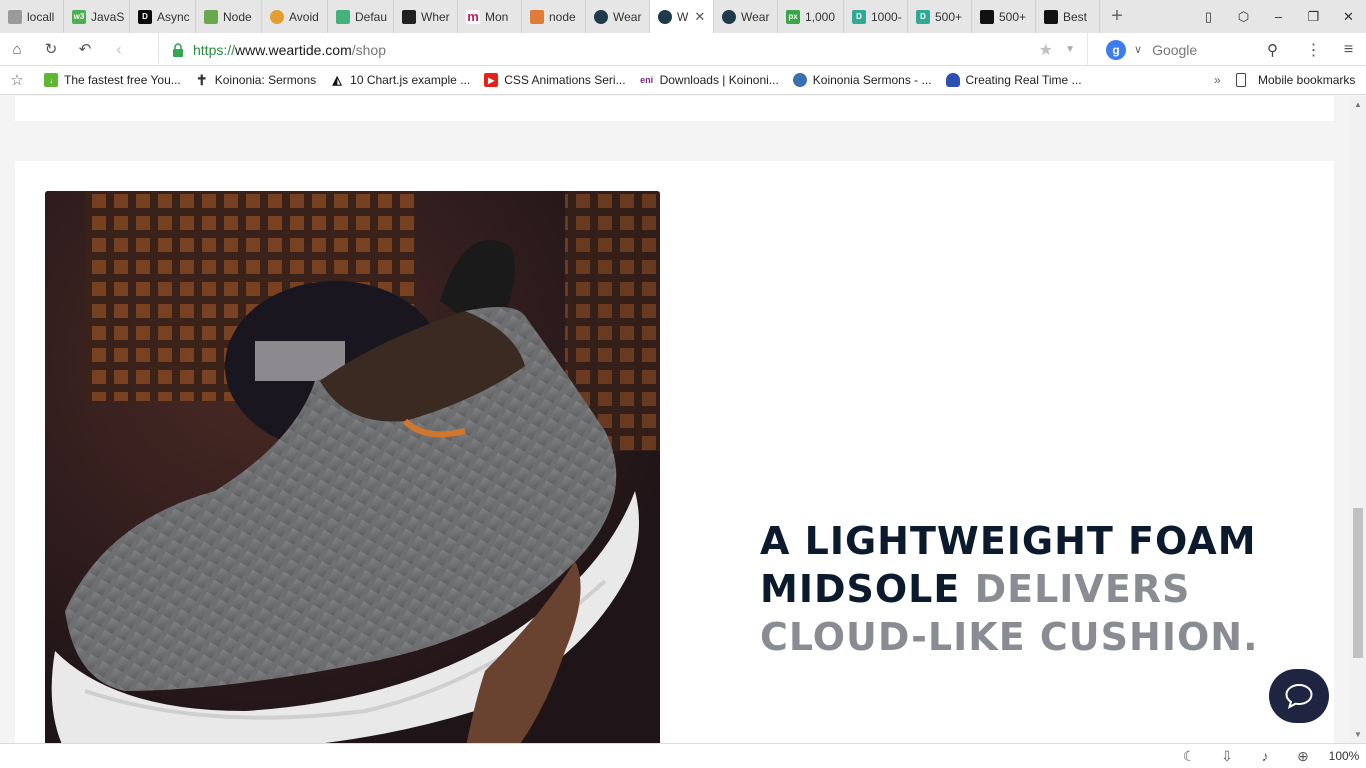 The height and width of the screenshot is (768, 1366). I want to click on window-controls: ▯ ⬡ – ❐ ✕, so click(1278, 16).